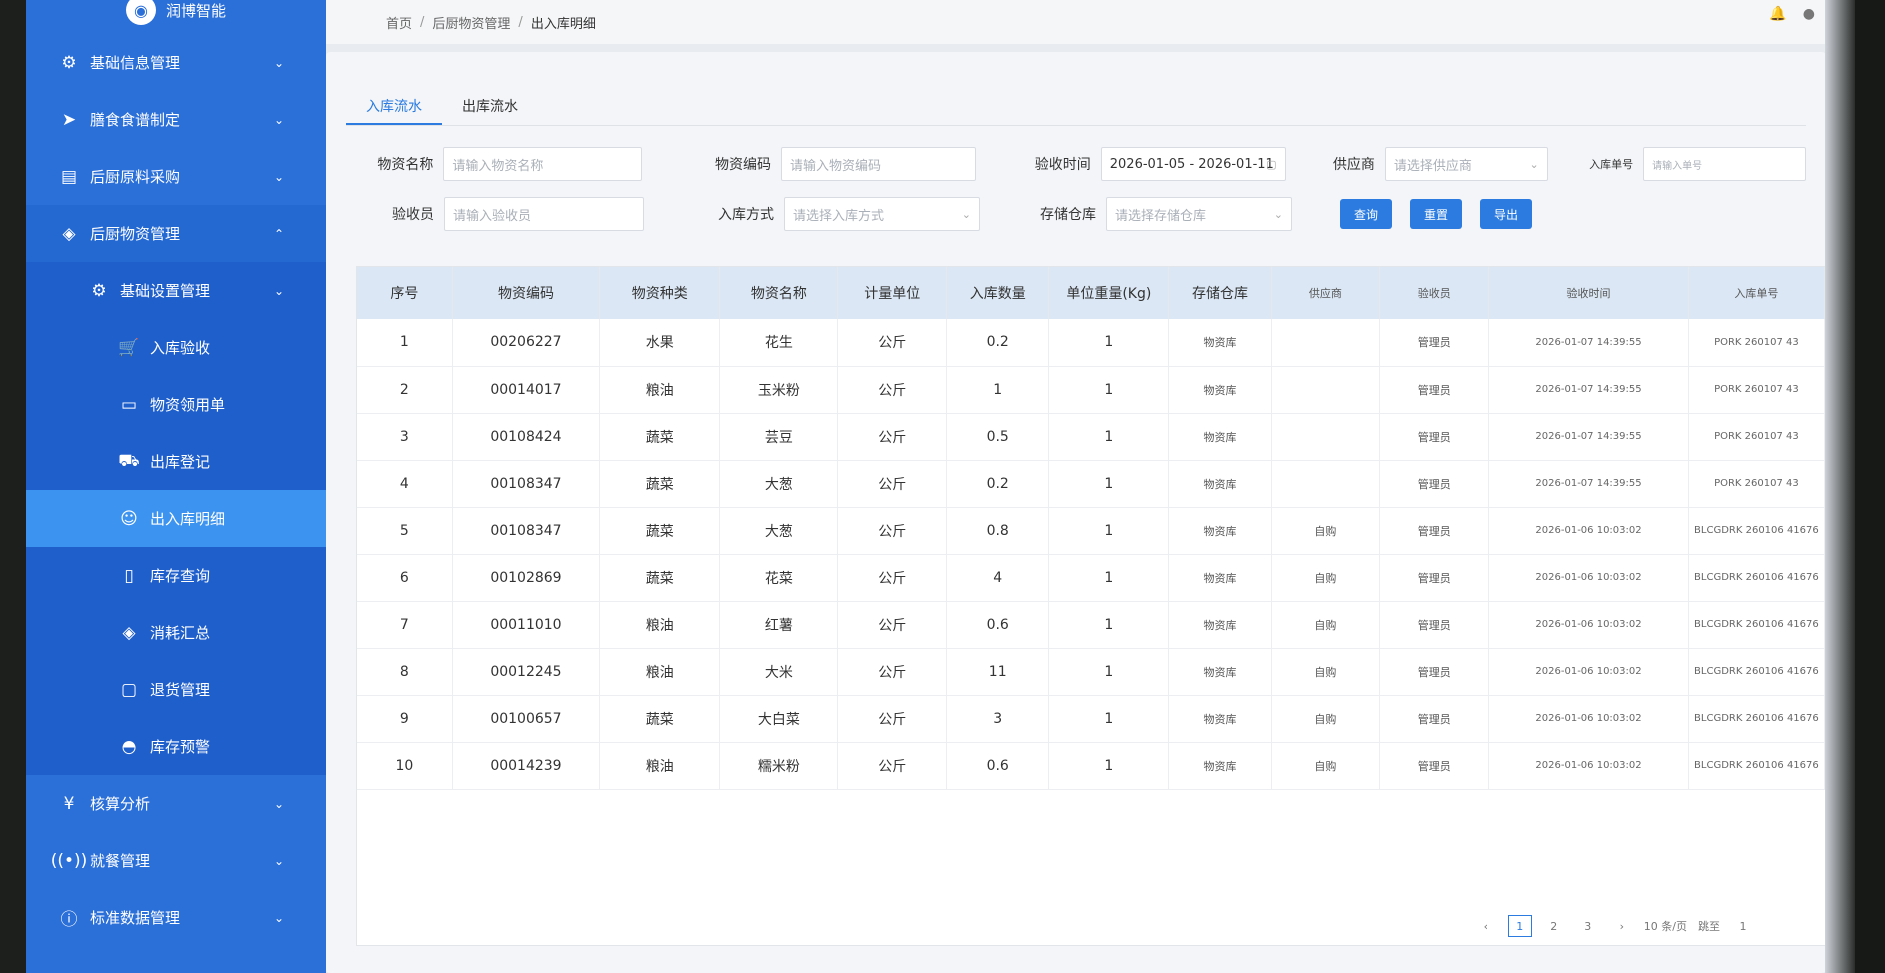 The width and height of the screenshot is (1885, 973). Describe the element at coordinates (526, 719) in the screenshot. I see `table-cell: 00100657` at that location.